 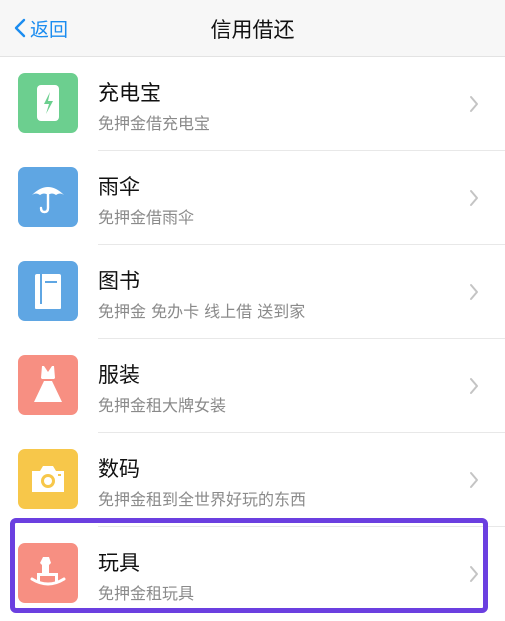 I want to click on item-subtitle: 免押金租玩具, so click(x=146, y=593).